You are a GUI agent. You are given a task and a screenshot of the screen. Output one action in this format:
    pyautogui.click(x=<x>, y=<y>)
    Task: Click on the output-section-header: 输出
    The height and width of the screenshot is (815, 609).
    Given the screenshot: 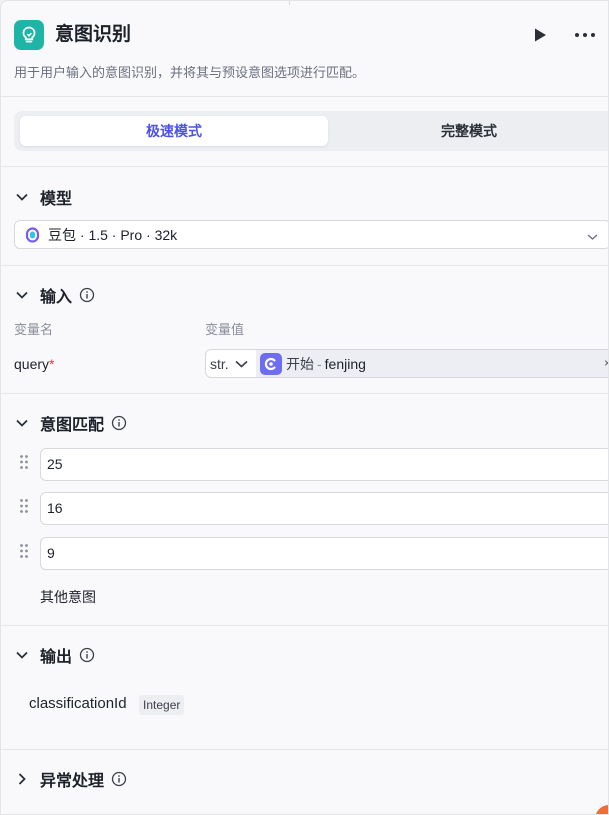 What is the action you would take?
    pyautogui.click(x=54, y=655)
    